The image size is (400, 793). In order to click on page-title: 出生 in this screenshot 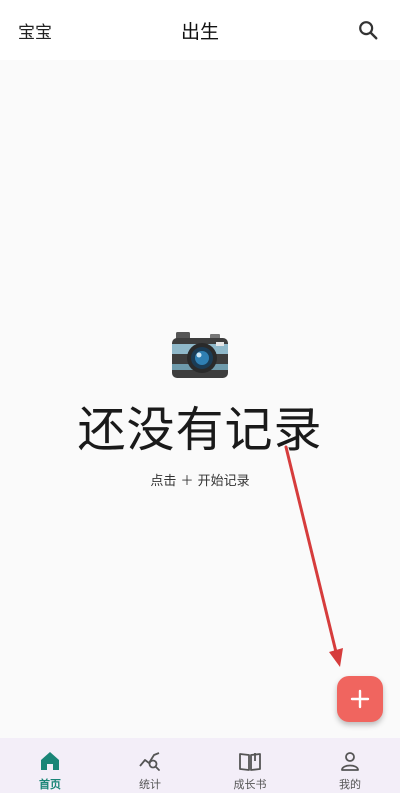, I will do `click(199, 32)`.